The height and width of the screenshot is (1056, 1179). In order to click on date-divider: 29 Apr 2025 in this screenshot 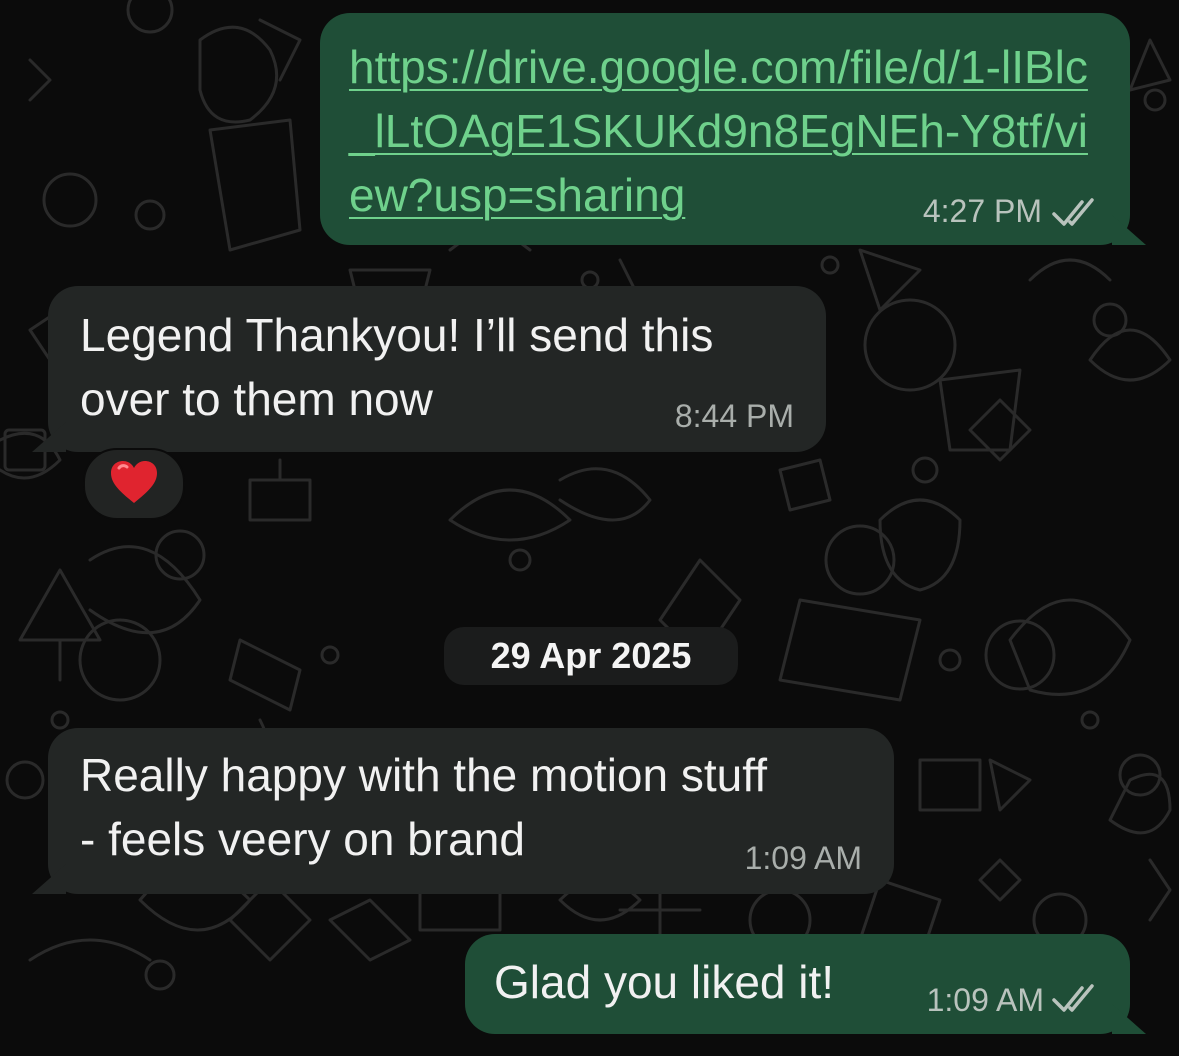, I will do `click(591, 656)`.